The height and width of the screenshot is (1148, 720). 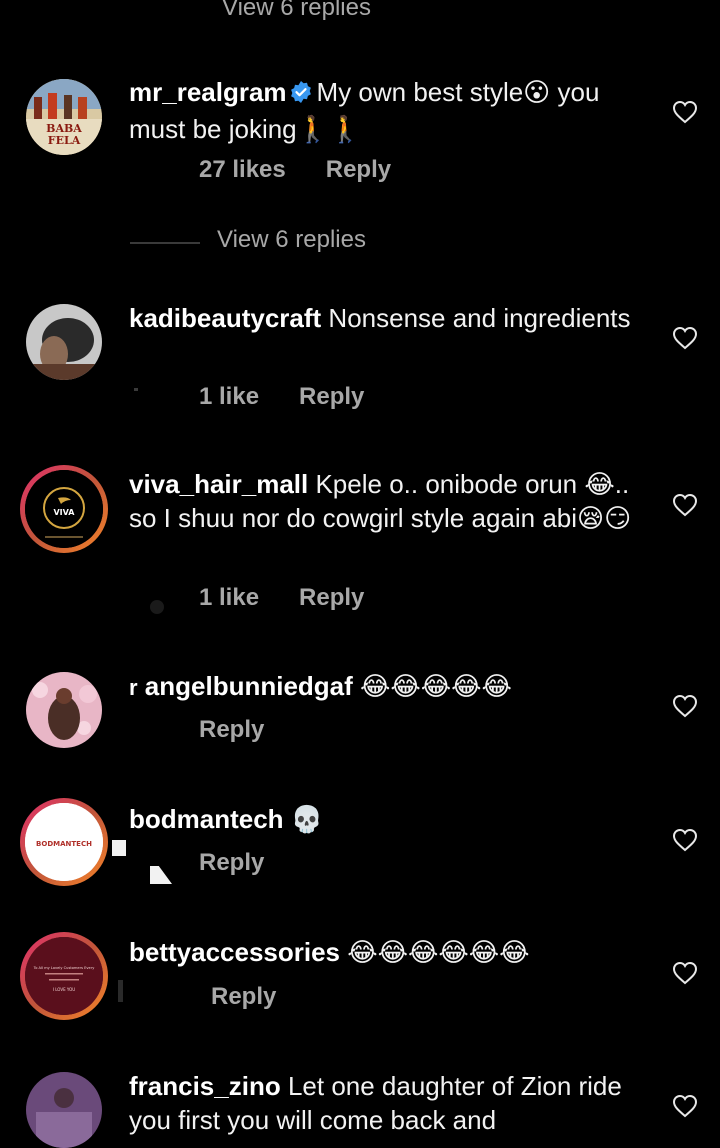 I want to click on avatar-text: BODMANTECH, so click(x=64, y=844).